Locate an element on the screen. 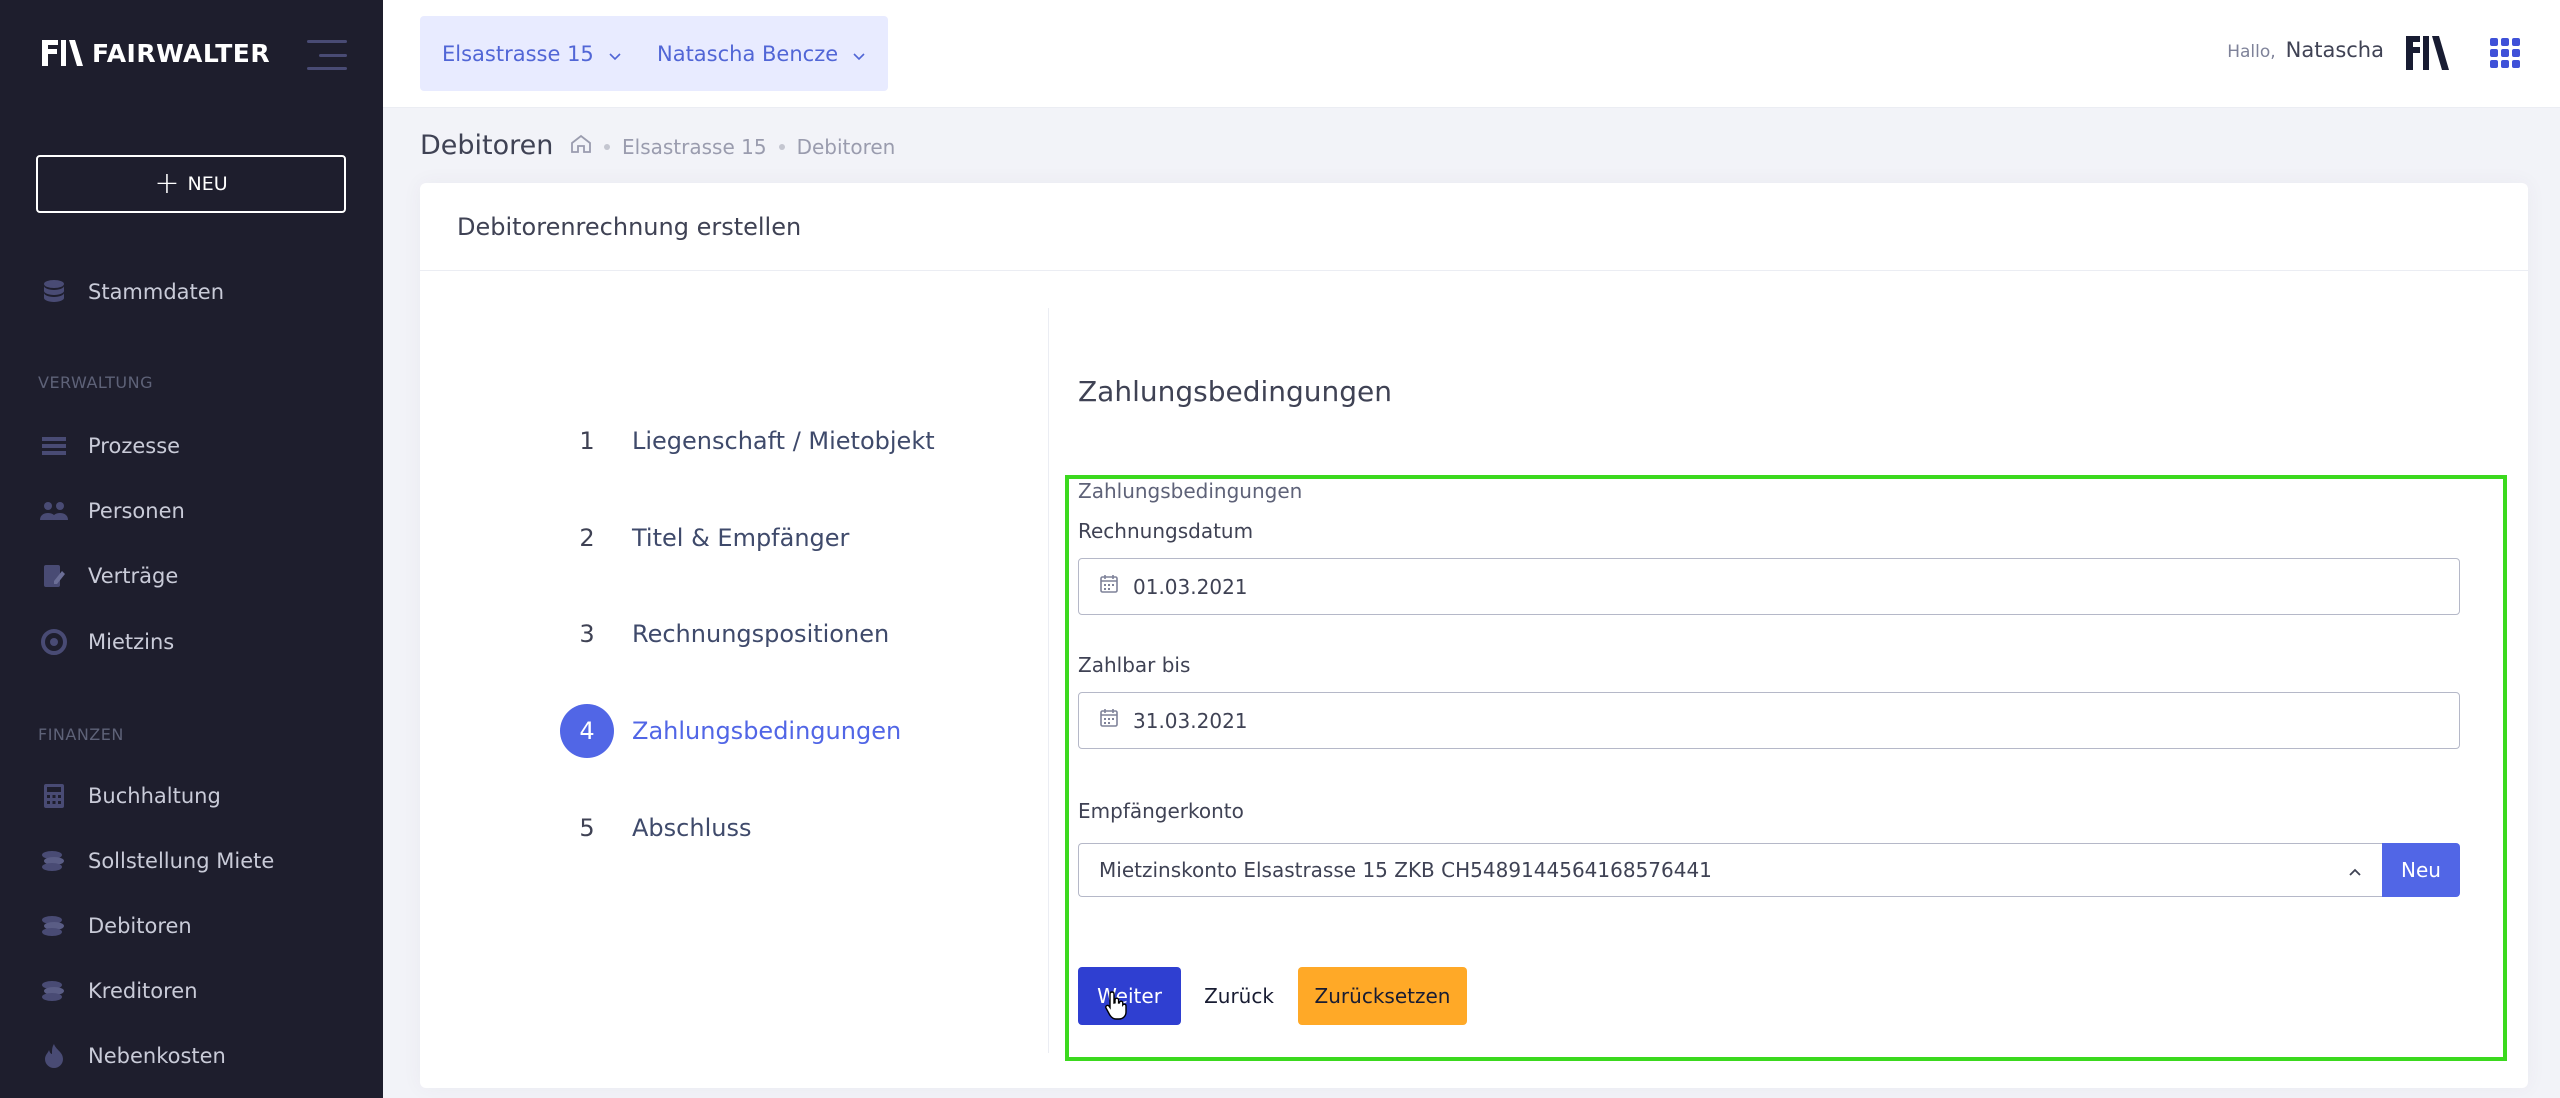 This screenshot has width=2560, height=1098. property-select: Elsastrasse 15 is located at coordinates (532, 53).